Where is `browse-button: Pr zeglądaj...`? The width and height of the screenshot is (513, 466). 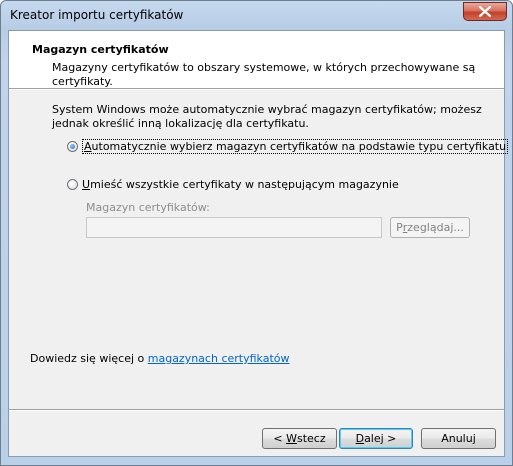 browse-button: Pr zeglądaj... is located at coordinates (430, 227).